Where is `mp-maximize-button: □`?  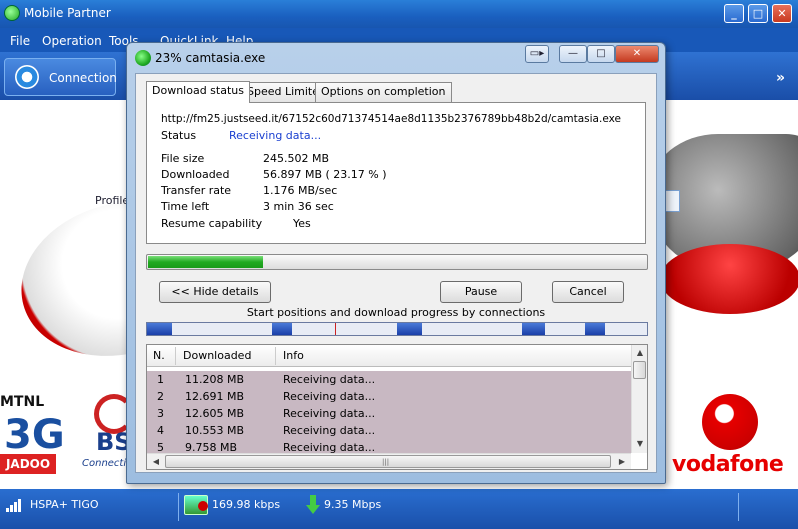
mp-maximize-button: □ is located at coordinates (758, 13).